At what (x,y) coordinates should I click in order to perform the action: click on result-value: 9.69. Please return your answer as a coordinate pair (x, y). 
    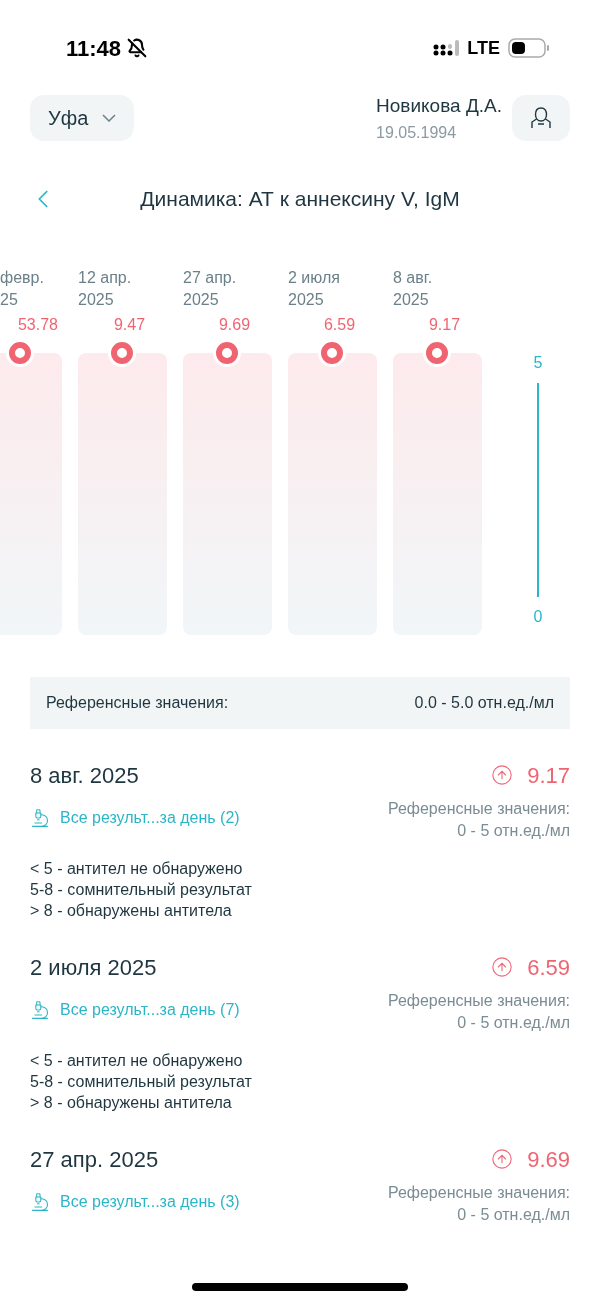
    Looking at the image, I should click on (548, 1159).